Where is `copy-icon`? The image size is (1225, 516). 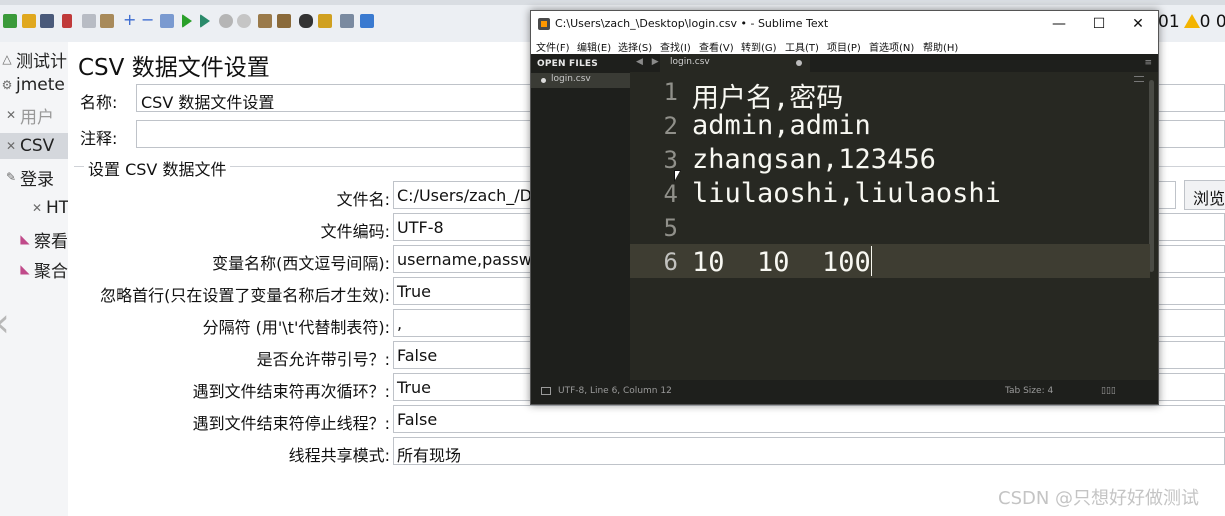
copy-icon is located at coordinates (89, 21).